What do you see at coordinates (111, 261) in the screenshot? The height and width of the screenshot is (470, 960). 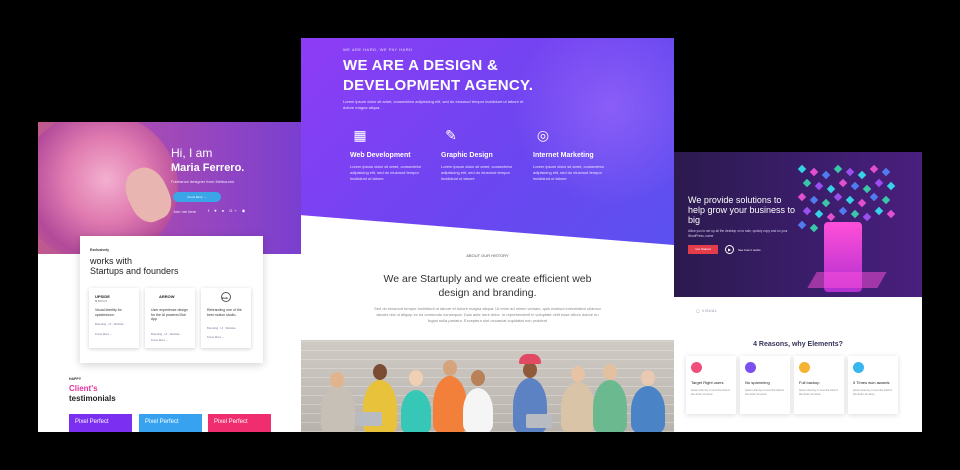 I see `card-title-line1: works with` at bounding box center [111, 261].